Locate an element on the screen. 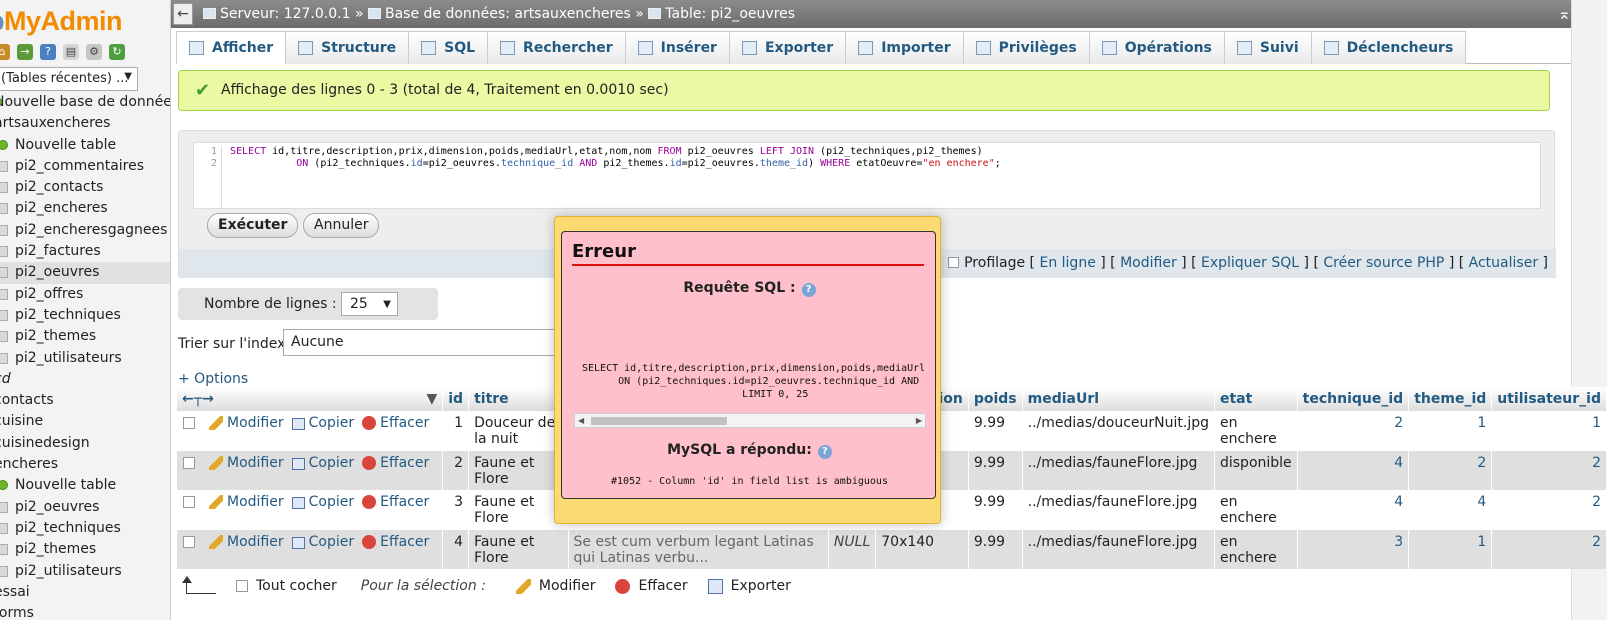 The width and height of the screenshot is (1607, 620). tab-insérer: Insérer is located at coordinates (677, 47).